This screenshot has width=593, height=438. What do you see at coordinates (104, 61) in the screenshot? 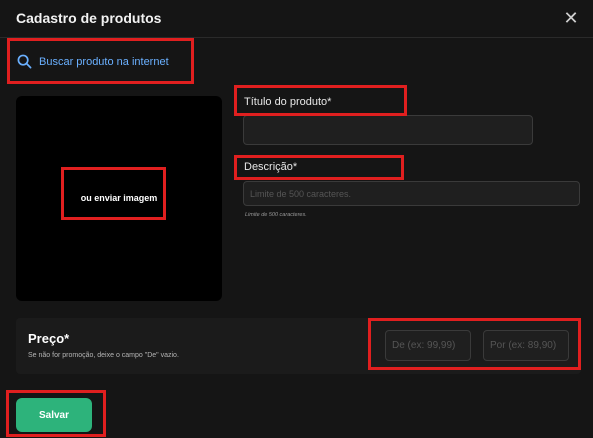
I see `search-link-label: Buscar produto na internet` at bounding box center [104, 61].